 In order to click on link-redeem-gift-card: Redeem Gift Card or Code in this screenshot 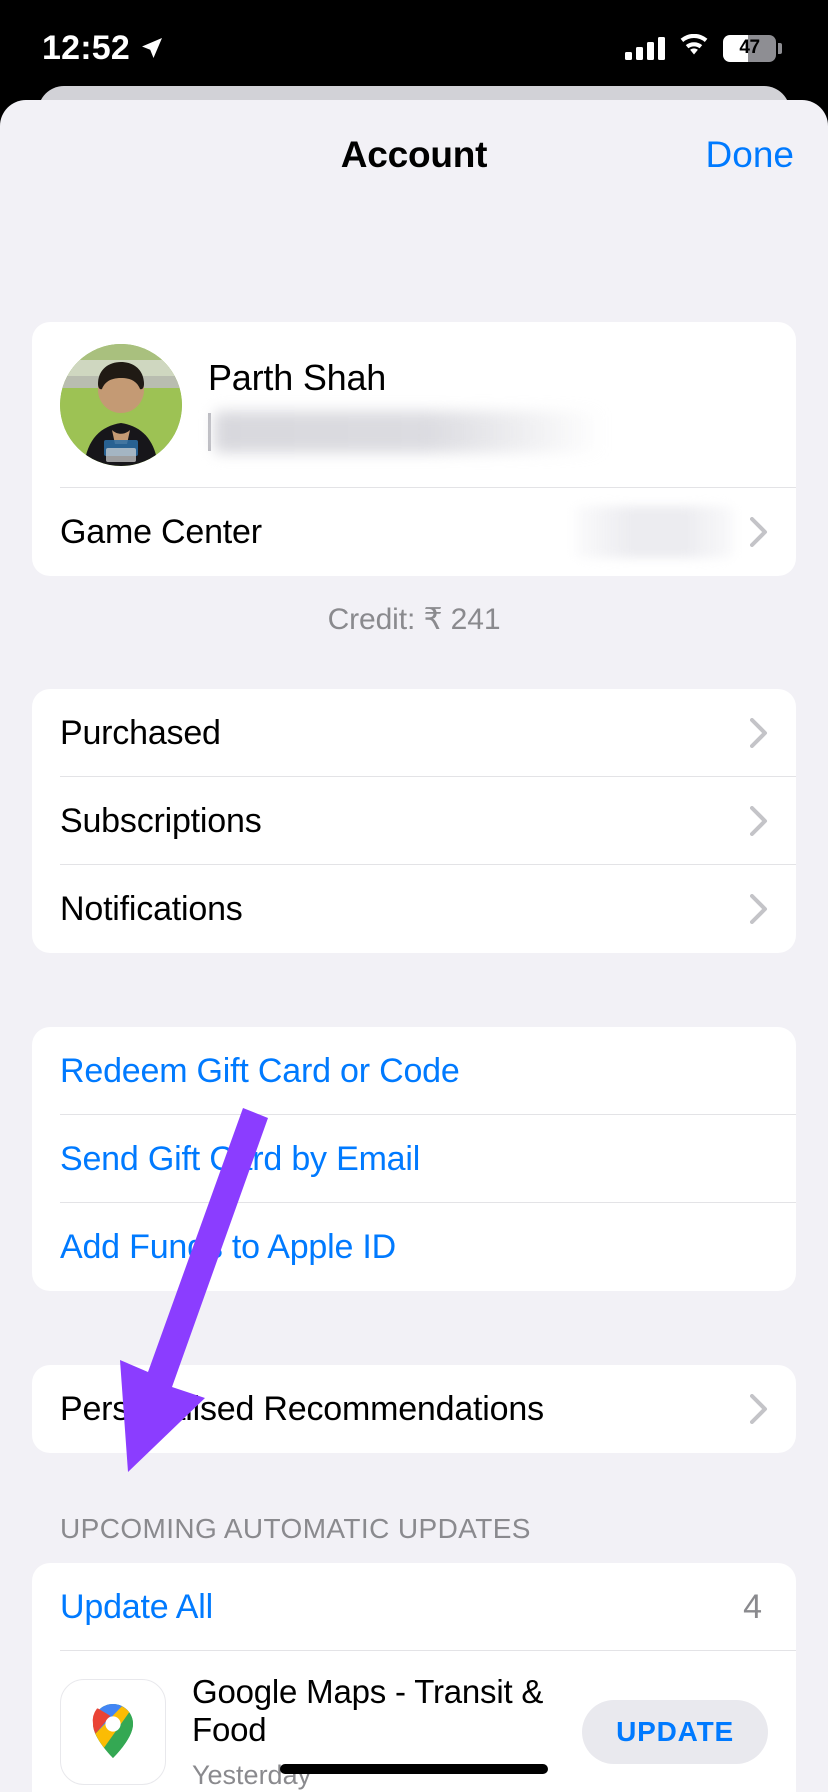, I will do `click(414, 1071)`.